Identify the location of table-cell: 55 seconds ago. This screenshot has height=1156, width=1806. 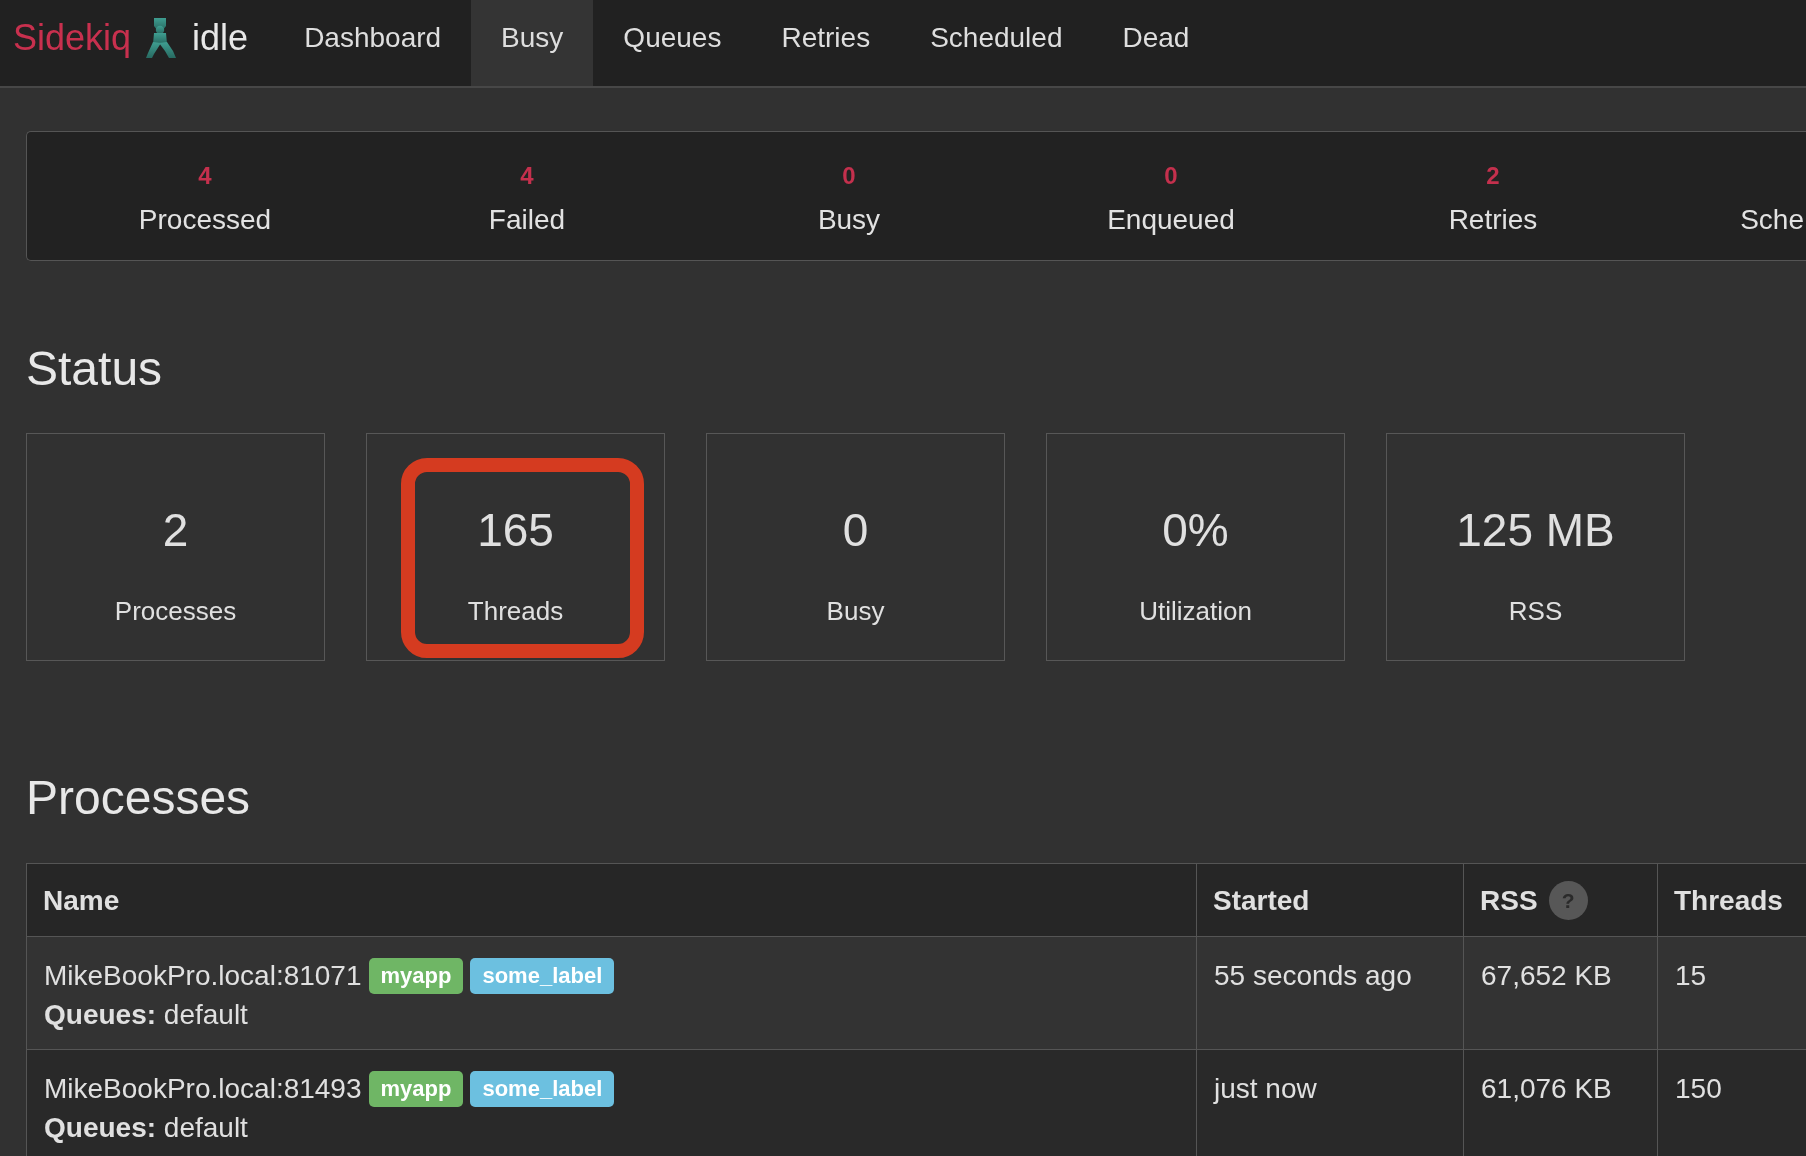
(1330, 993).